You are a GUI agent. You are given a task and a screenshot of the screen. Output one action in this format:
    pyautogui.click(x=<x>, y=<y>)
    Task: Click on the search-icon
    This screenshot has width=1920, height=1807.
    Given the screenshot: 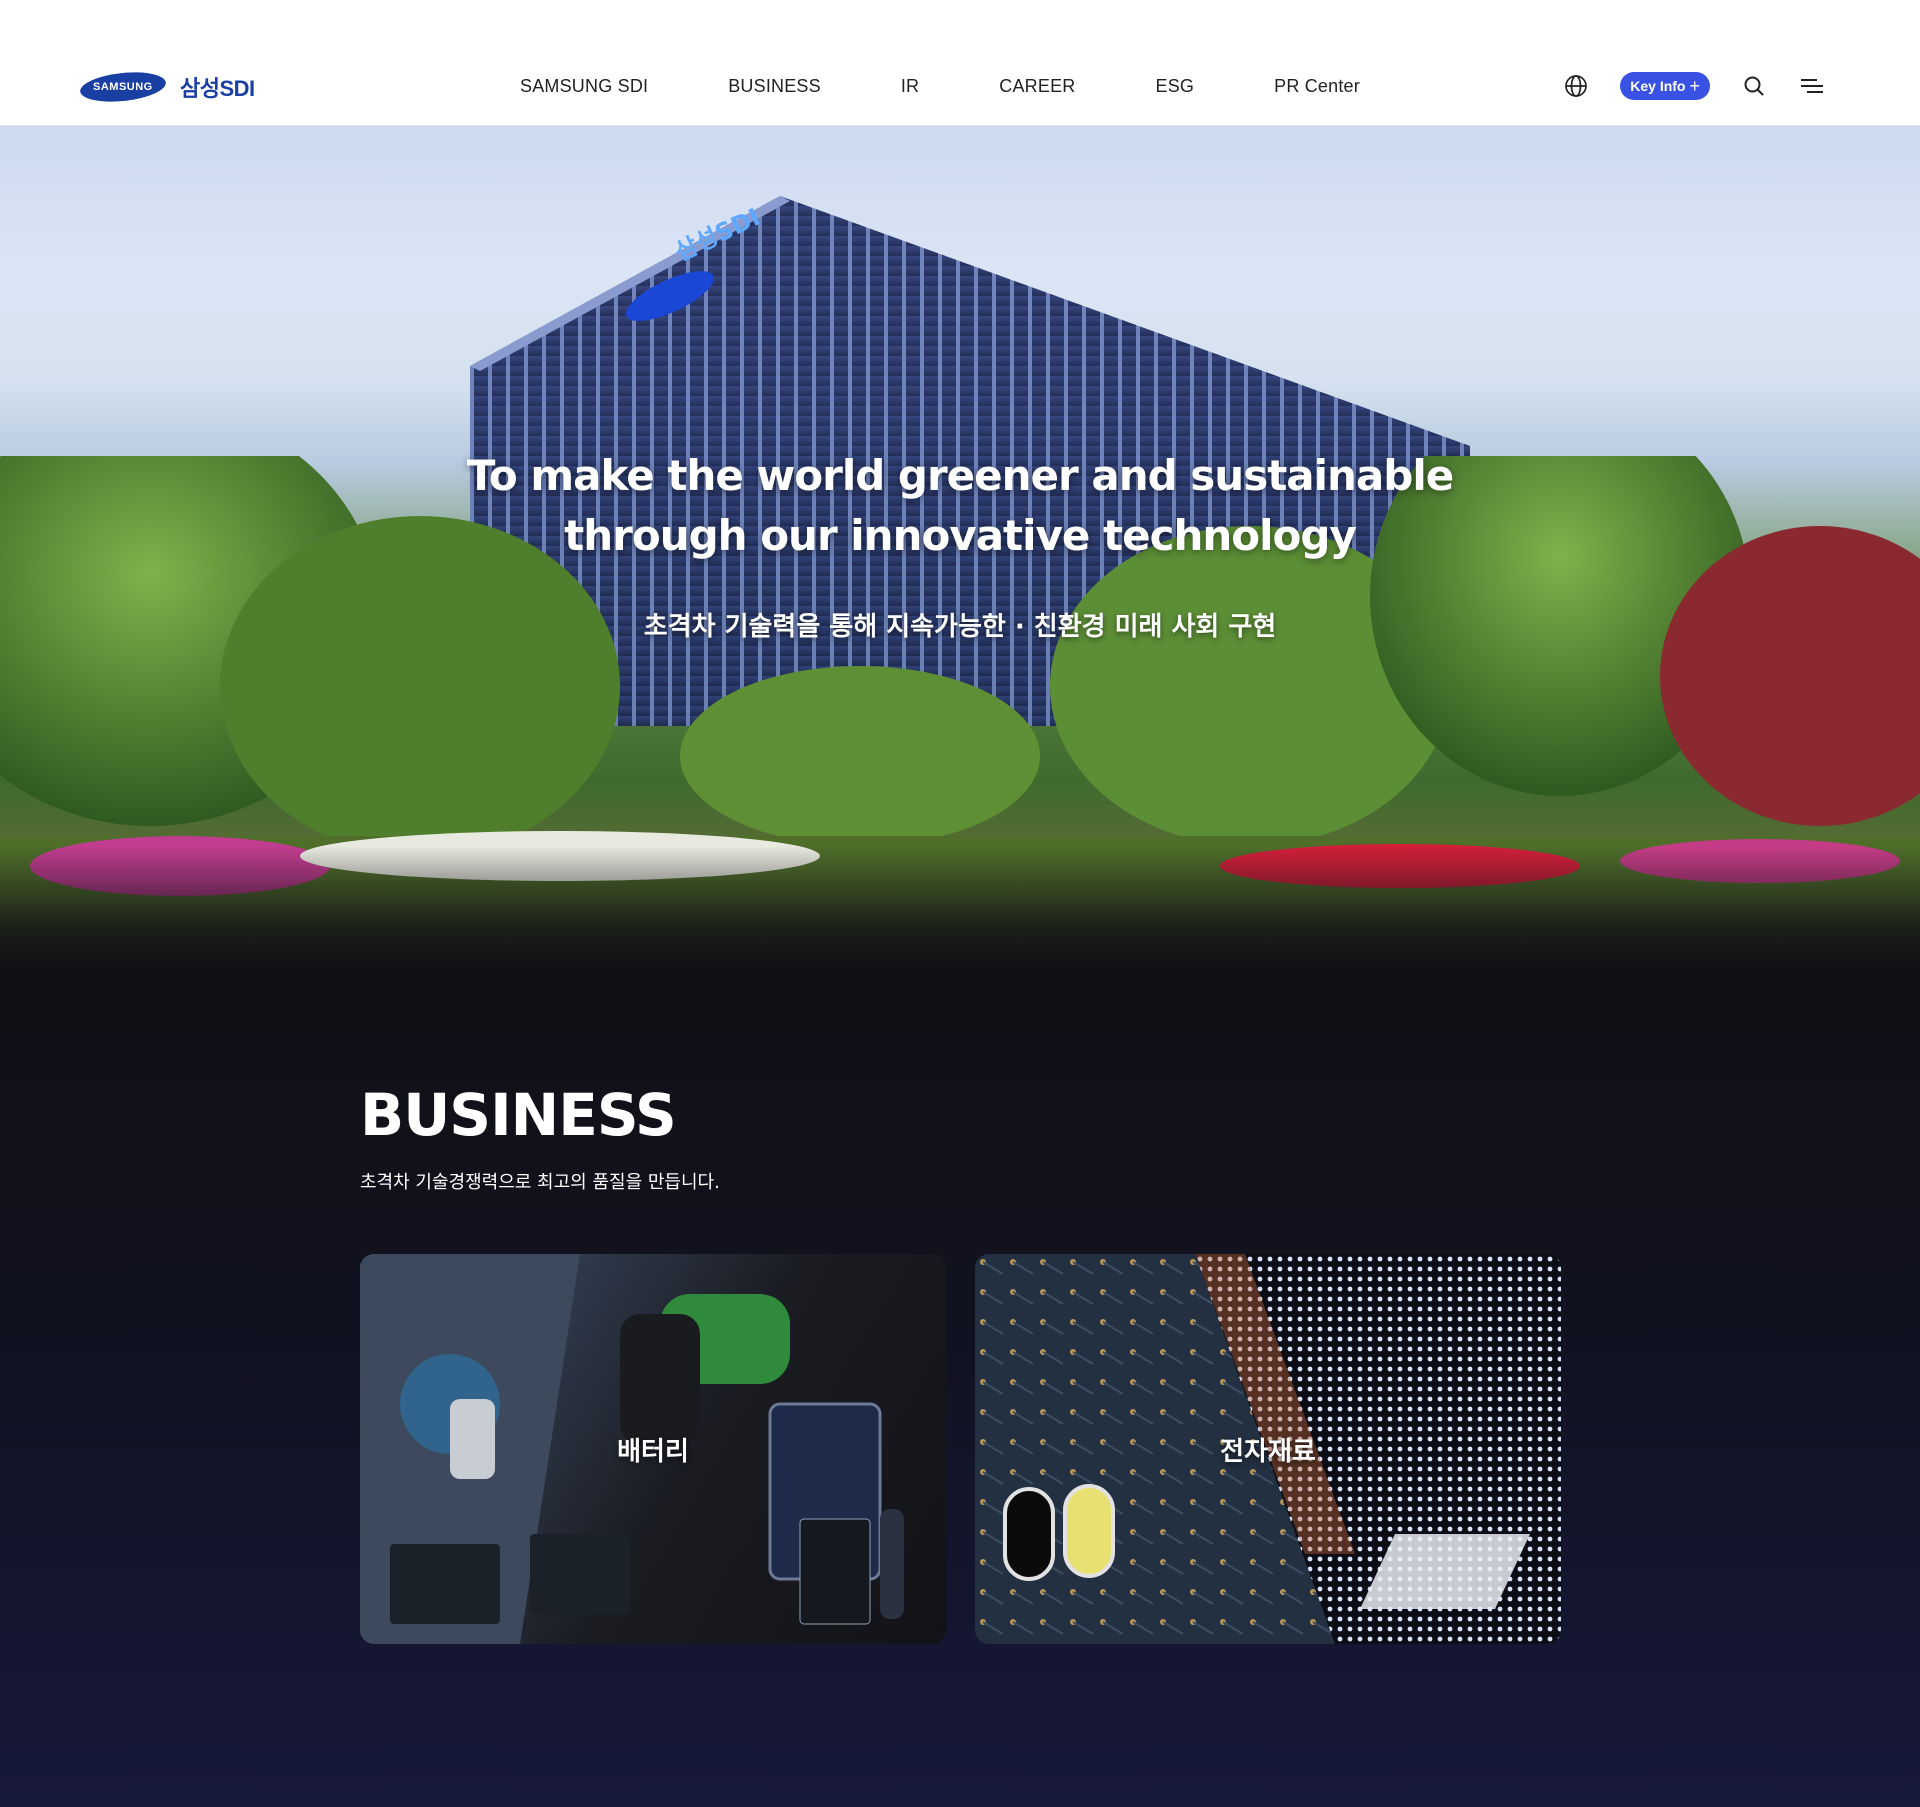 What is the action you would take?
    pyautogui.click(x=1754, y=86)
    